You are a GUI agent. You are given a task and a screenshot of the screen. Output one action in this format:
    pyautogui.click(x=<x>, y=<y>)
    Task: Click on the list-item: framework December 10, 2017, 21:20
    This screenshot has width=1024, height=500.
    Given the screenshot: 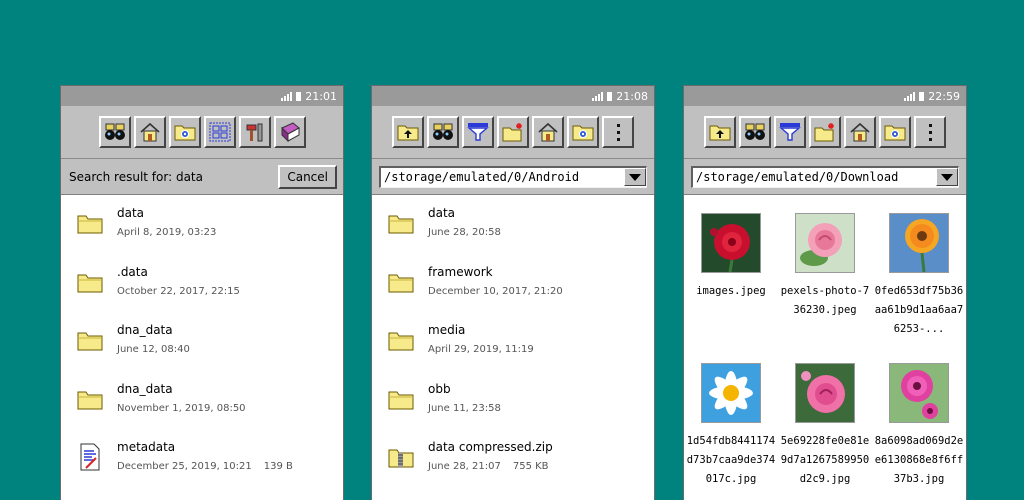 What is the action you would take?
    pyautogui.click(x=513, y=287)
    